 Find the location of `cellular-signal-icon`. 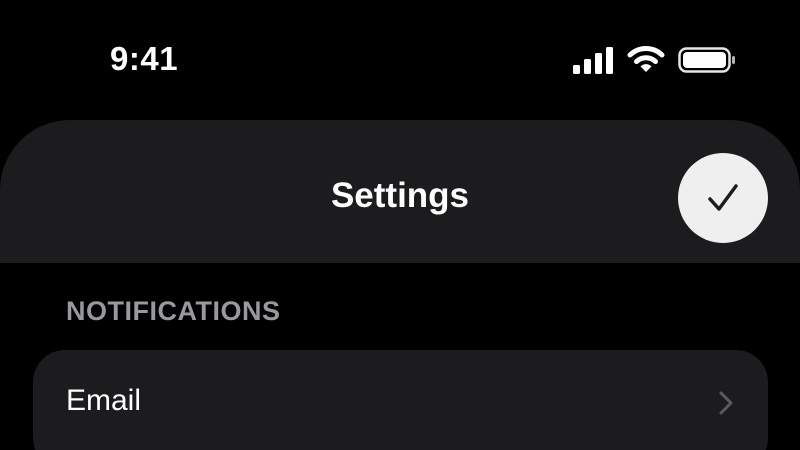

cellular-signal-icon is located at coordinates (593, 60).